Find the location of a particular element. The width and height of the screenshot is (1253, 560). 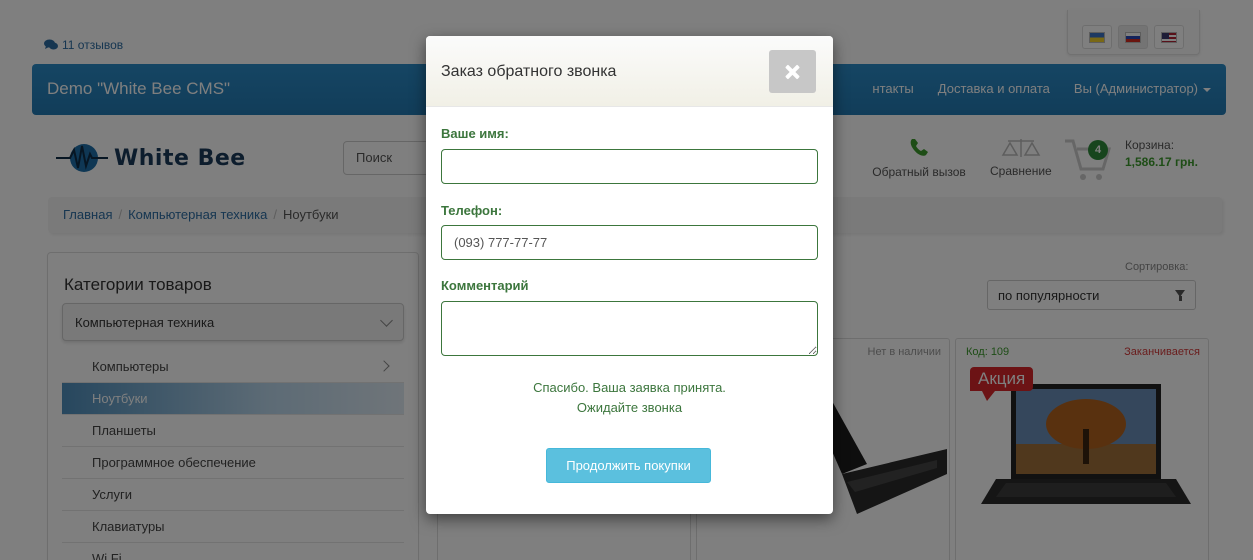

continue-shopping-button: Продолжить покупки is located at coordinates (628, 465).